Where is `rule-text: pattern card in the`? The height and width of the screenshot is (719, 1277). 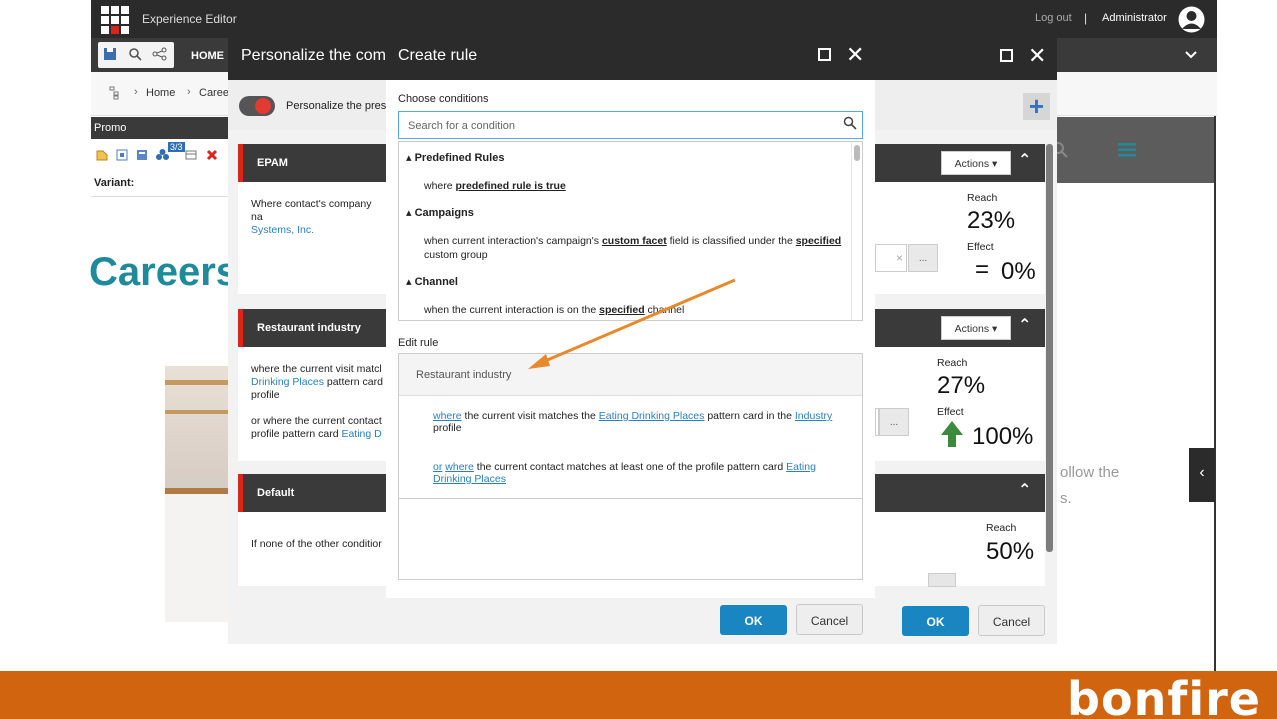 rule-text: pattern card in the is located at coordinates (749, 416).